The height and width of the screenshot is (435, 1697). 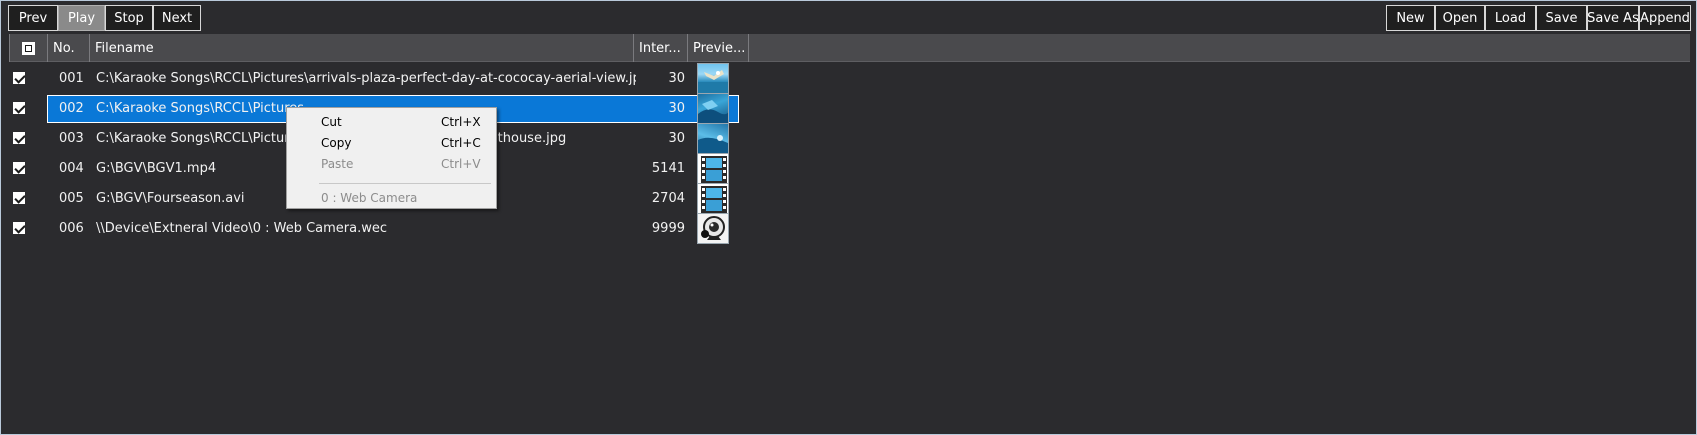 I want to click on select-all-checkbox, so click(x=28, y=48).